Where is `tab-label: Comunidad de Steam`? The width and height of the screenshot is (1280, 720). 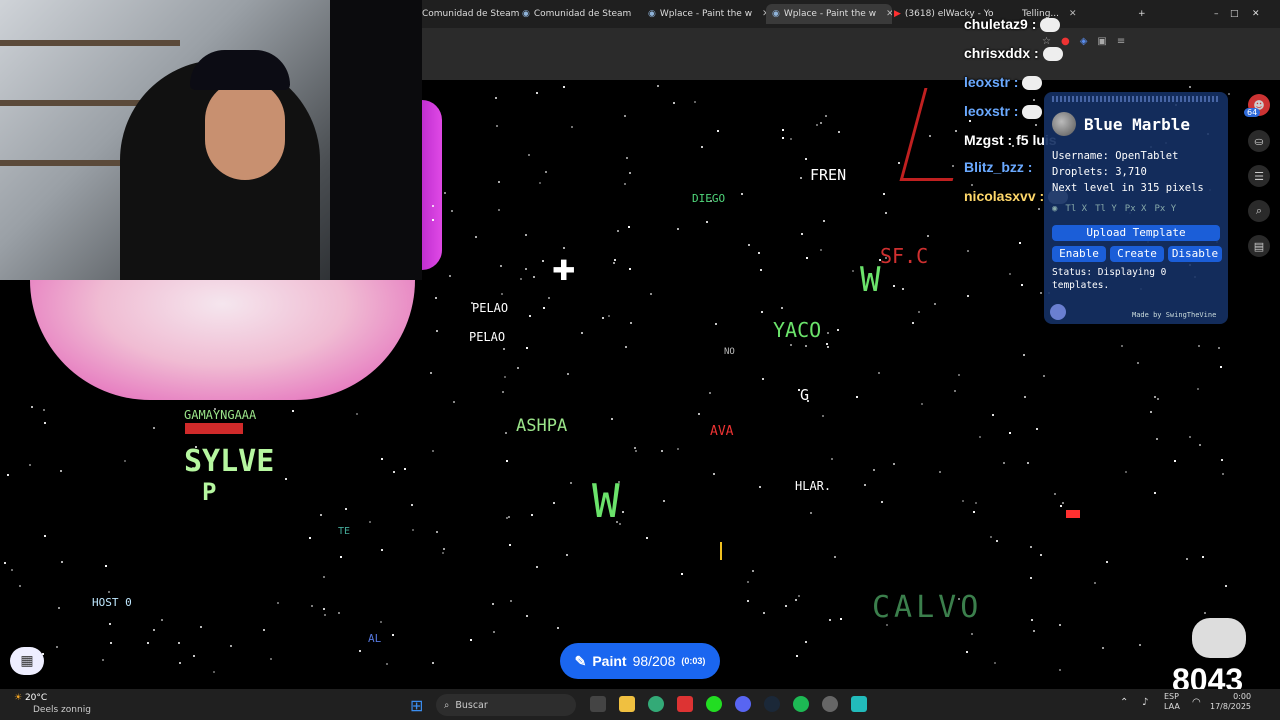
tab-label: Comunidad de Steam is located at coordinates (582, 14).